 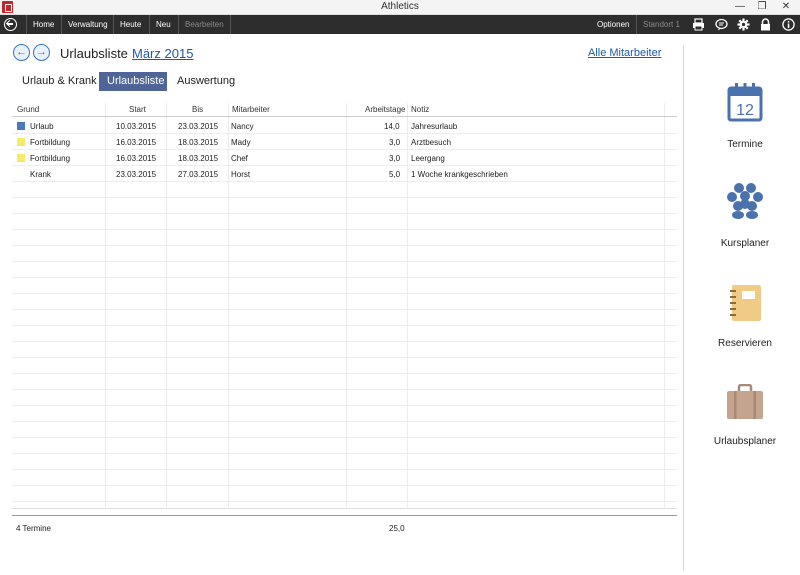 I want to click on toolbar-neu: Neu, so click(x=163, y=24).